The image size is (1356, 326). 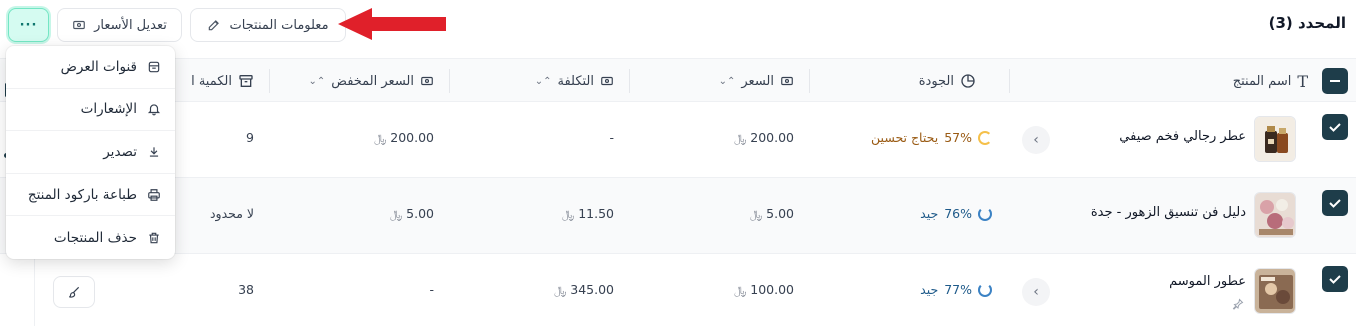 I want to click on trash-icon, so click(x=154, y=238).